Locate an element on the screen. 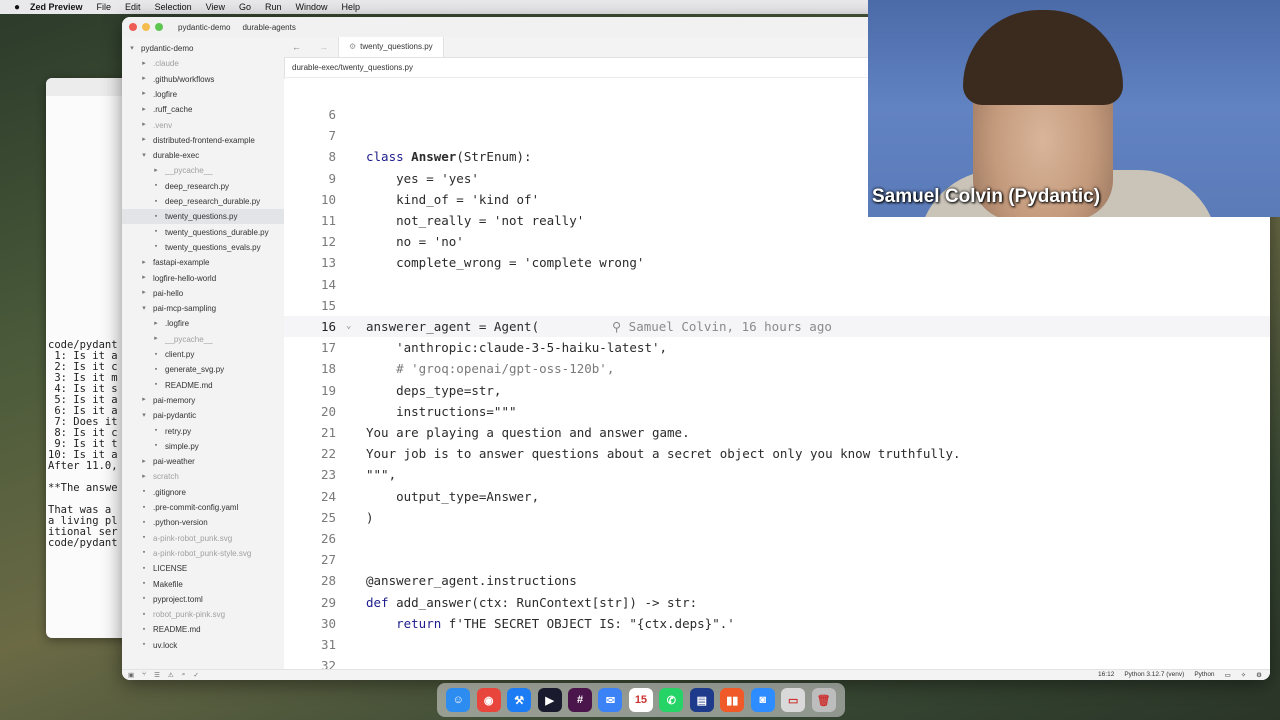 The image size is (1280, 720). dock-mail-icon: ✉ is located at coordinates (610, 700).